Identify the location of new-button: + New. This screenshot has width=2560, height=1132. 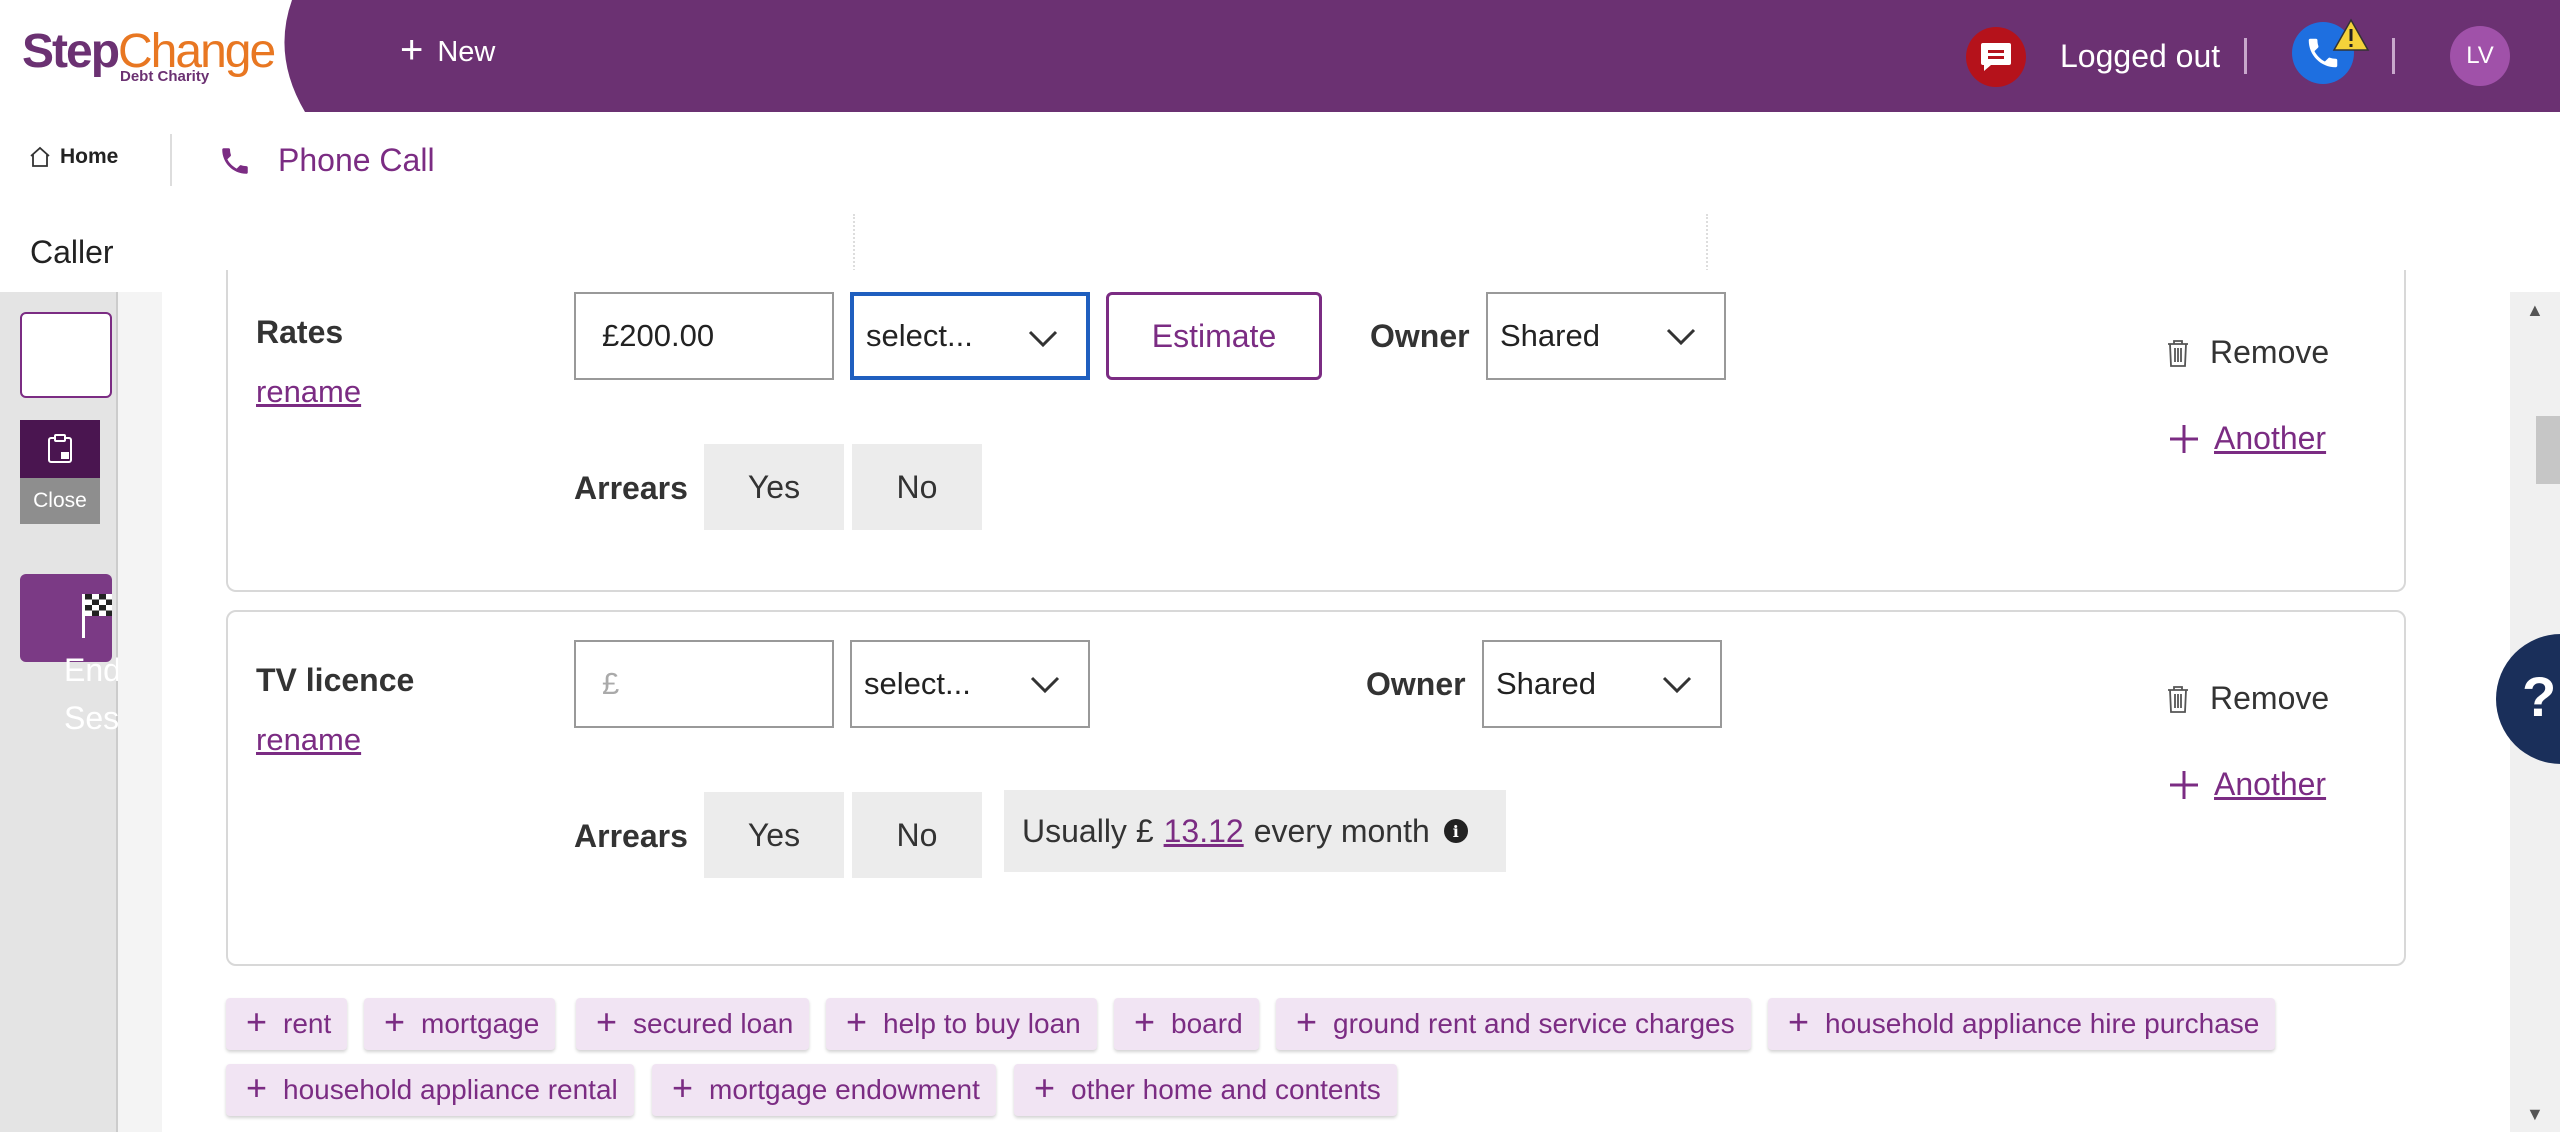
(448, 50).